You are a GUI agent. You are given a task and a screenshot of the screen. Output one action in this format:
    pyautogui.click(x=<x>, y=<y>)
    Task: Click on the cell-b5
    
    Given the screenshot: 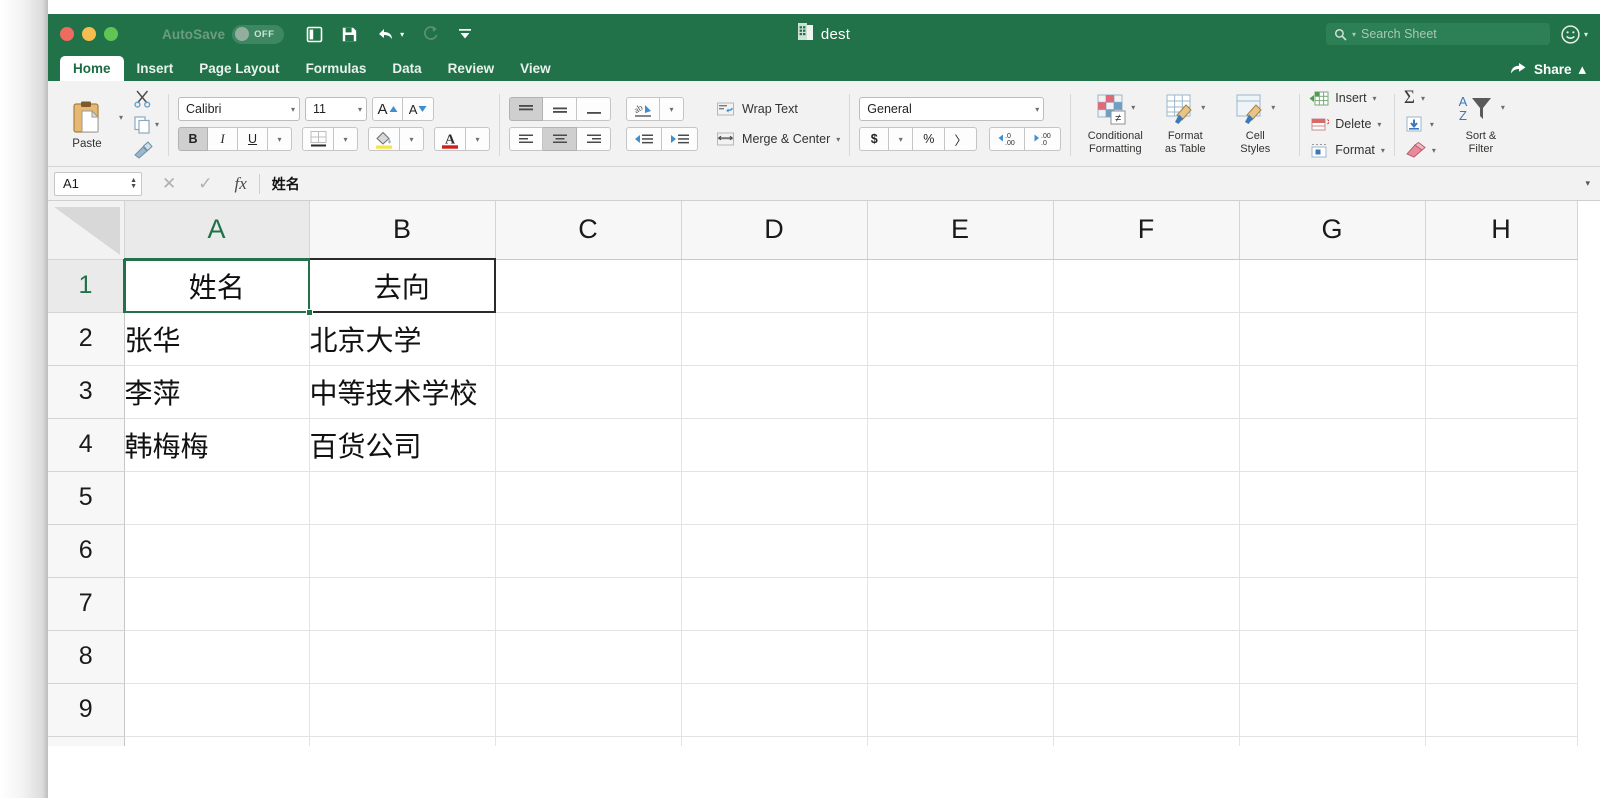 What is the action you would take?
    pyautogui.click(x=402, y=498)
    